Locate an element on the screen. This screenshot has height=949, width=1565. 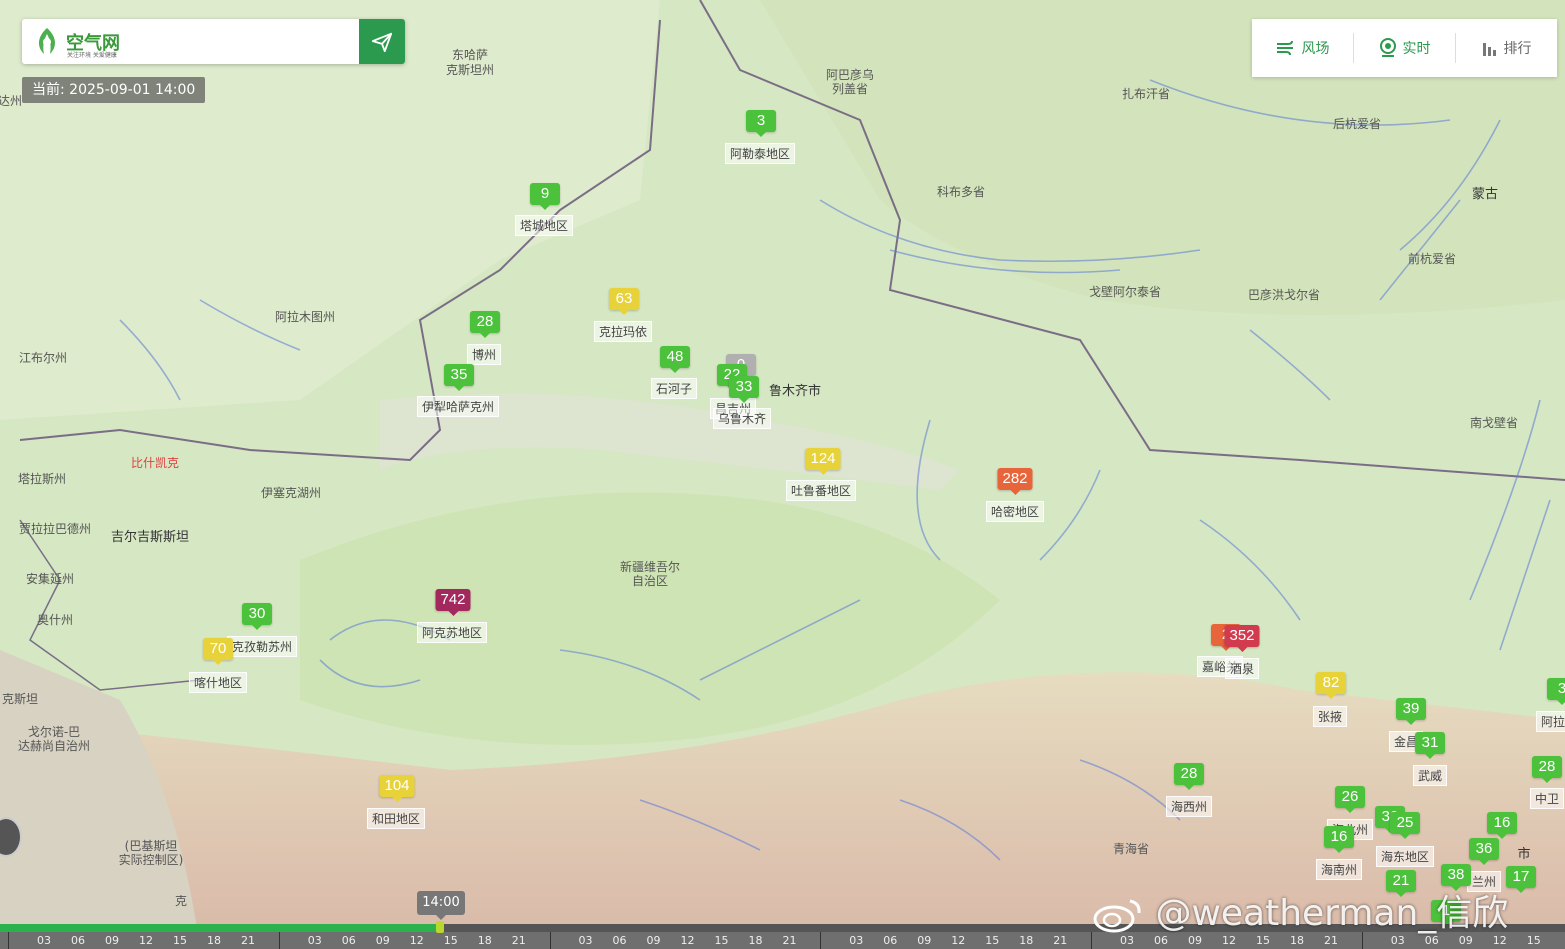
place-label: 阿拉木图州 is located at coordinates (305, 317).